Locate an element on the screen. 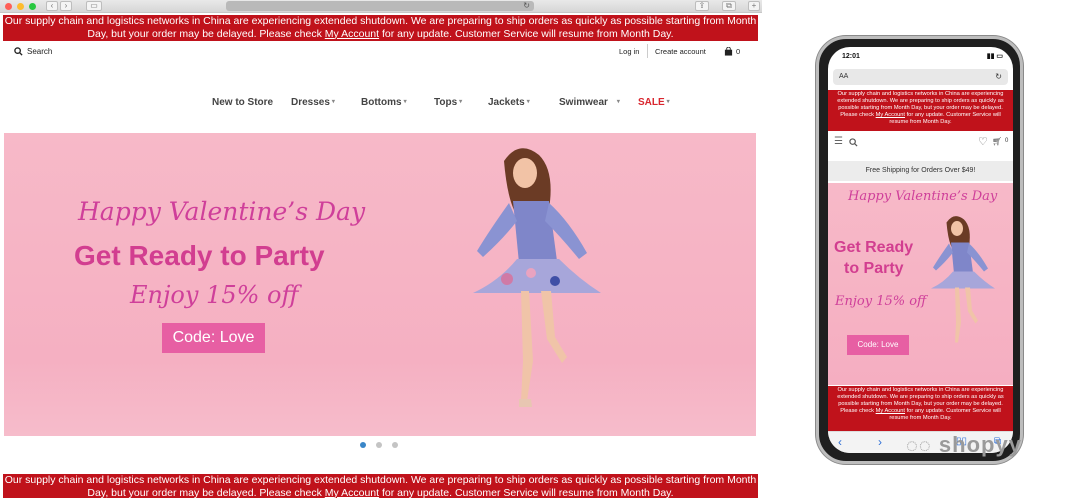 This screenshot has height=498, width=1080. zoom-window-dot is located at coordinates (32, 6).